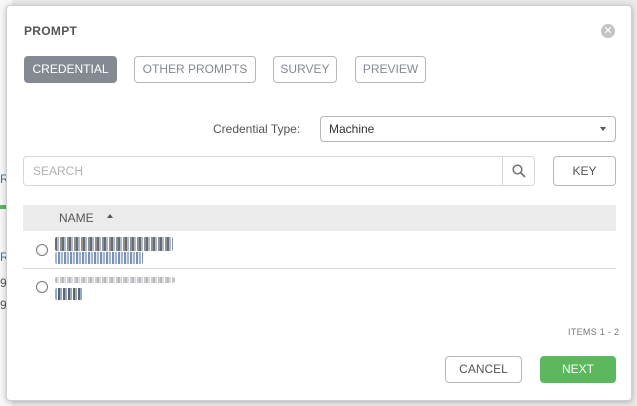  Describe the element at coordinates (578, 369) in the screenshot. I see `next-button: NEXT` at that location.